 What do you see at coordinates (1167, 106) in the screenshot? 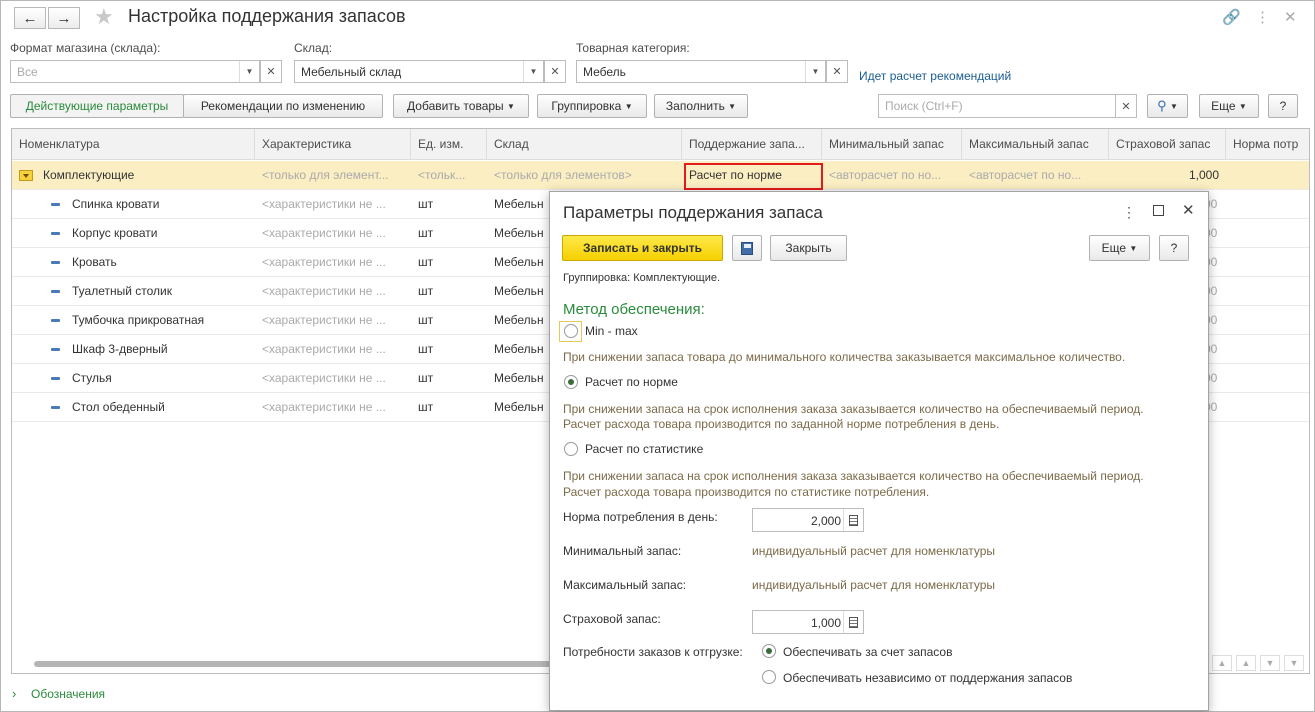
I see `search-button: ⚲ ▼` at bounding box center [1167, 106].